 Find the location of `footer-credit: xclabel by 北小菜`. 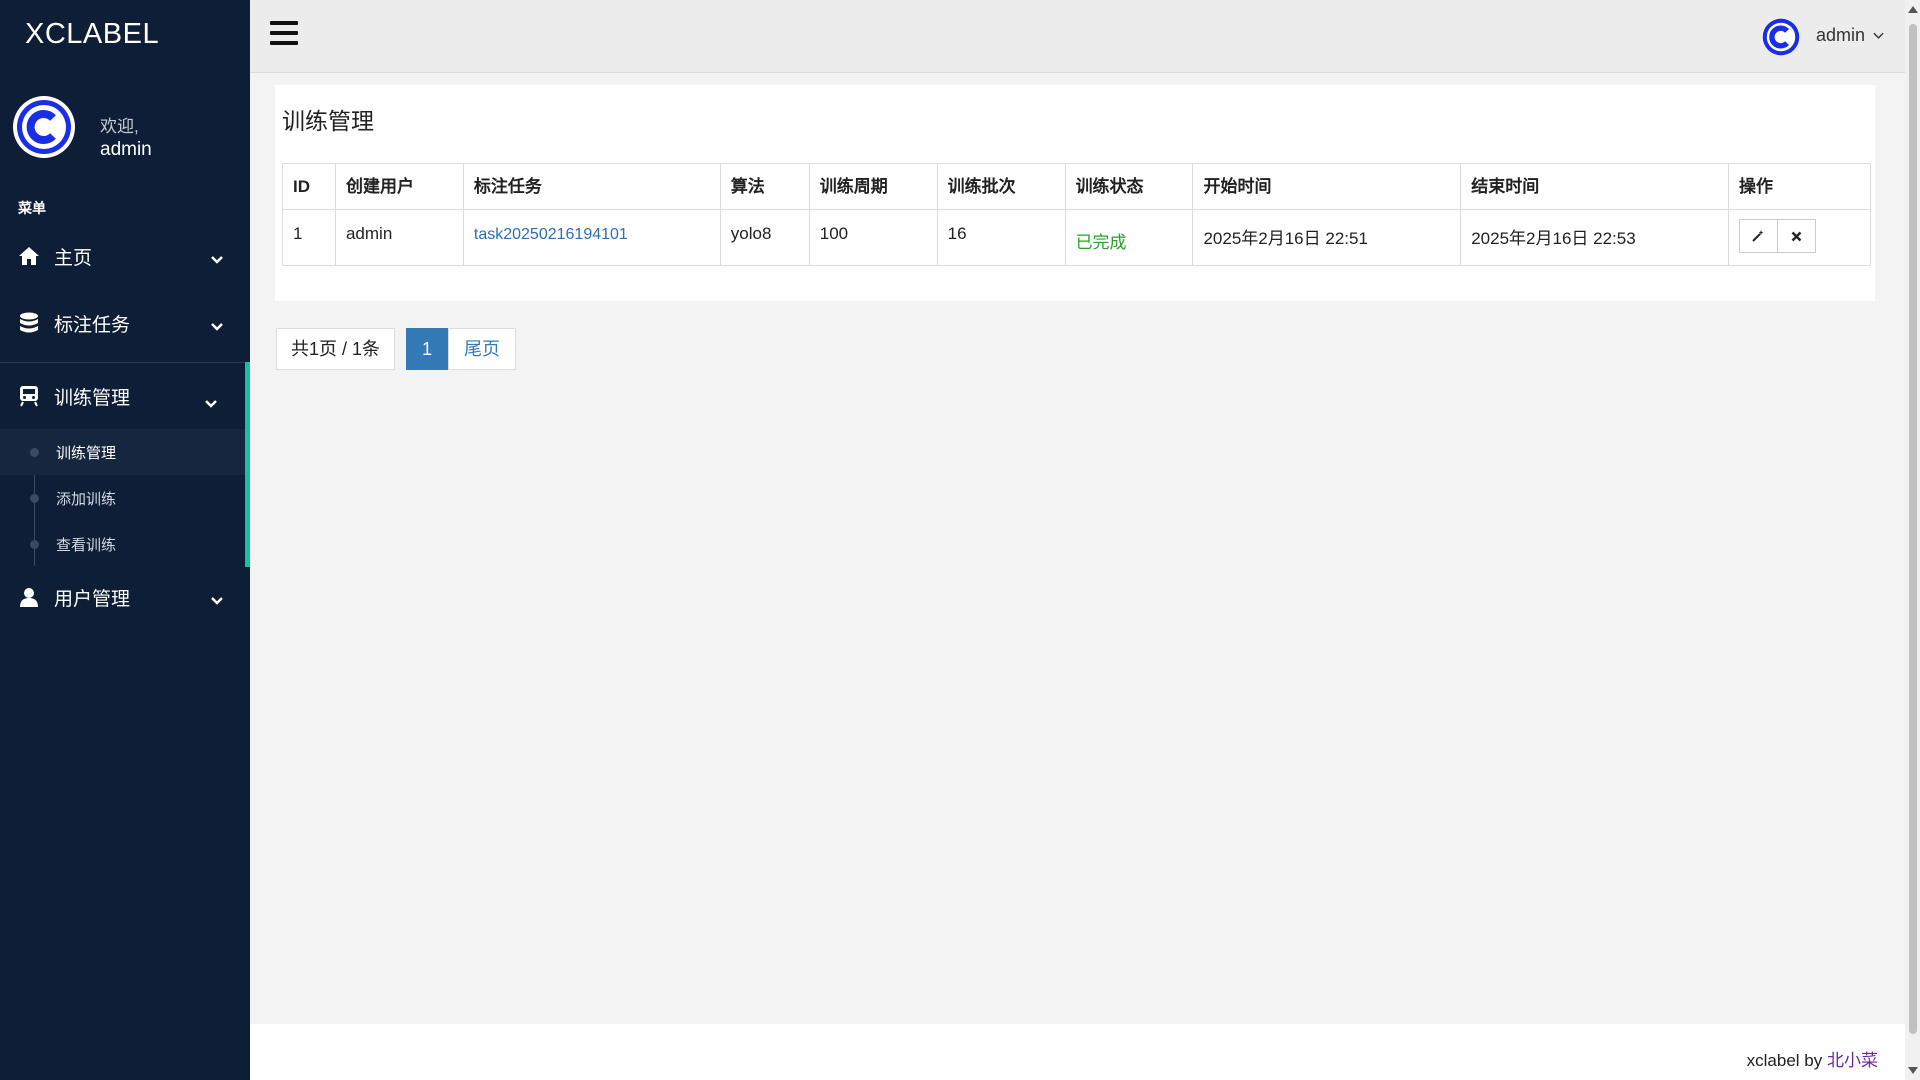

footer-credit: xclabel by 北小菜 is located at coordinates (1812, 1058).